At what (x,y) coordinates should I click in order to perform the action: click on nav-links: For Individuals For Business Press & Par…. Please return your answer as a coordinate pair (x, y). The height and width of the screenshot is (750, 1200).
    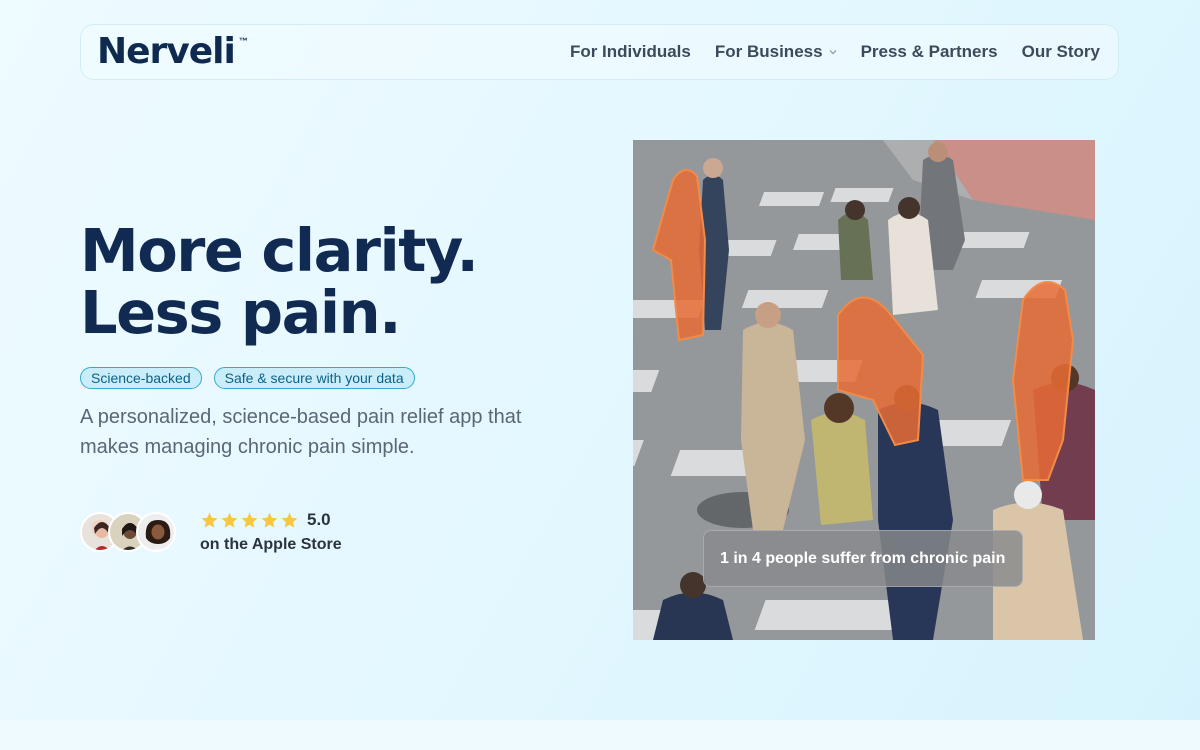
    Looking at the image, I should click on (835, 52).